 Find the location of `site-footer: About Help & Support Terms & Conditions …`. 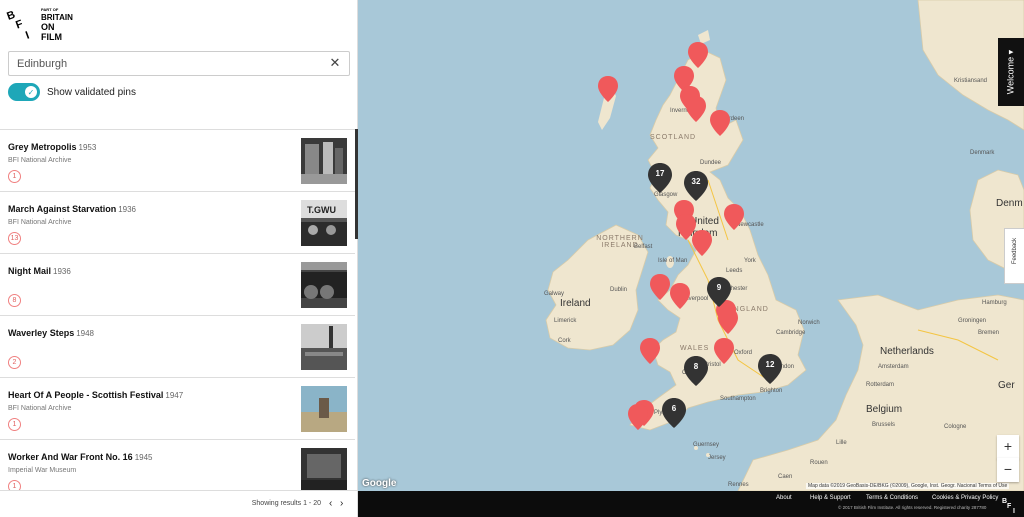

site-footer: About Help & Support Terms & Conditions … is located at coordinates (691, 504).